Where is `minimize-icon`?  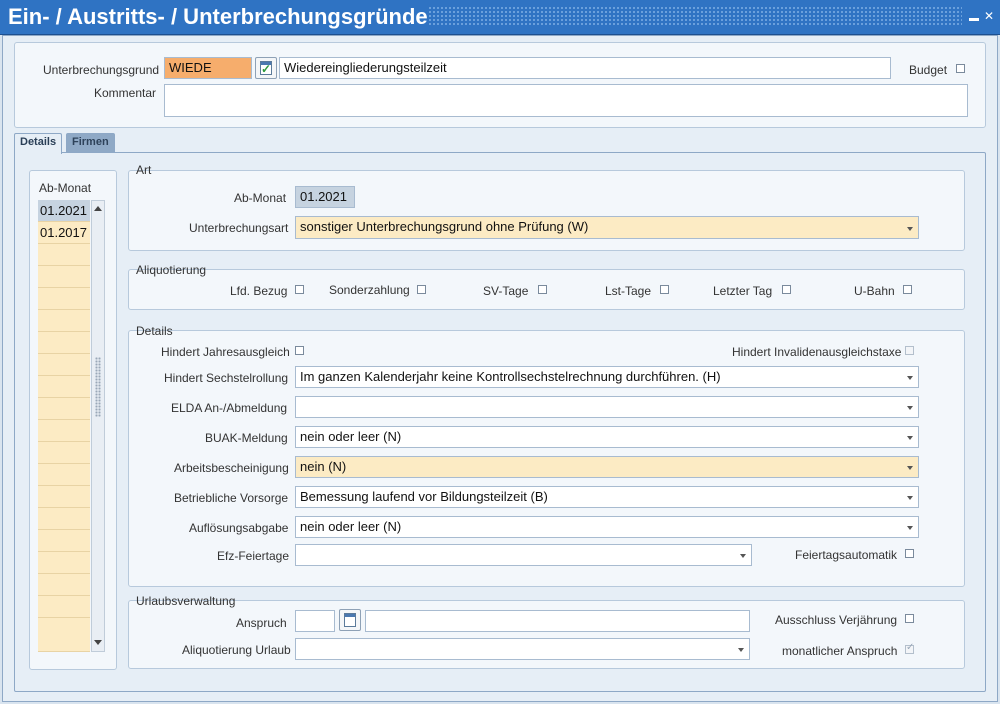 minimize-icon is located at coordinates (974, 16).